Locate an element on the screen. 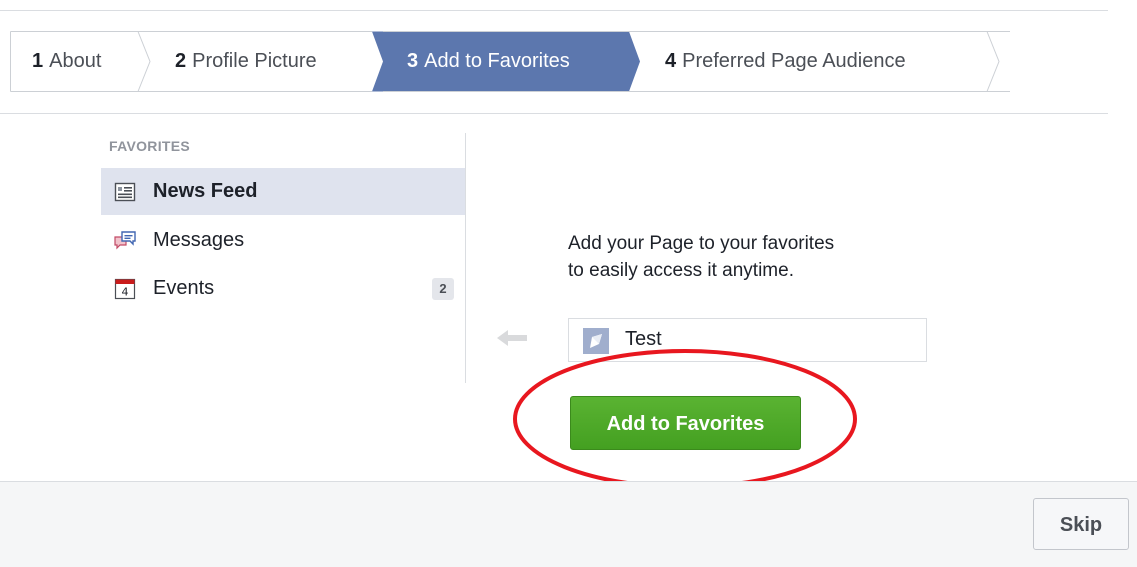  news-feed-icon is located at coordinates (125, 192).